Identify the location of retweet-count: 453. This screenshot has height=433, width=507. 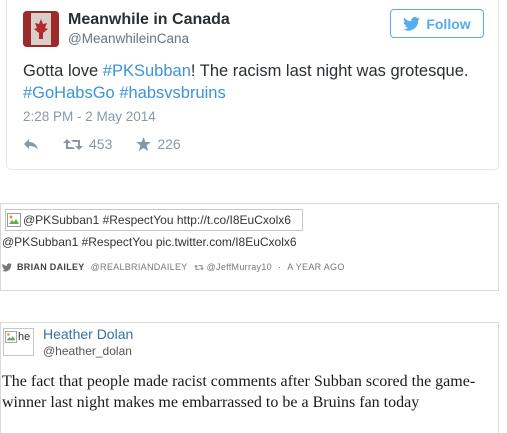
(101, 144).